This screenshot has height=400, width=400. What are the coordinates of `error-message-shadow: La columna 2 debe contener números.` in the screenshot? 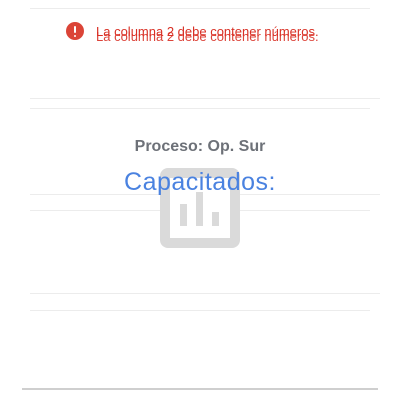 It's located at (207, 36).